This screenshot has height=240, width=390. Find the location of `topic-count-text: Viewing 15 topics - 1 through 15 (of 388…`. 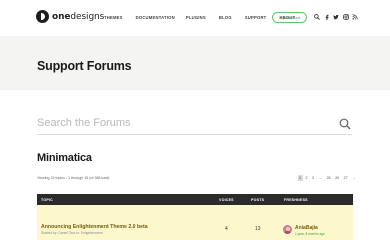

topic-count-text: Viewing 15 topics - 1 through 15 (of 388… is located at coordinates (73, 178).